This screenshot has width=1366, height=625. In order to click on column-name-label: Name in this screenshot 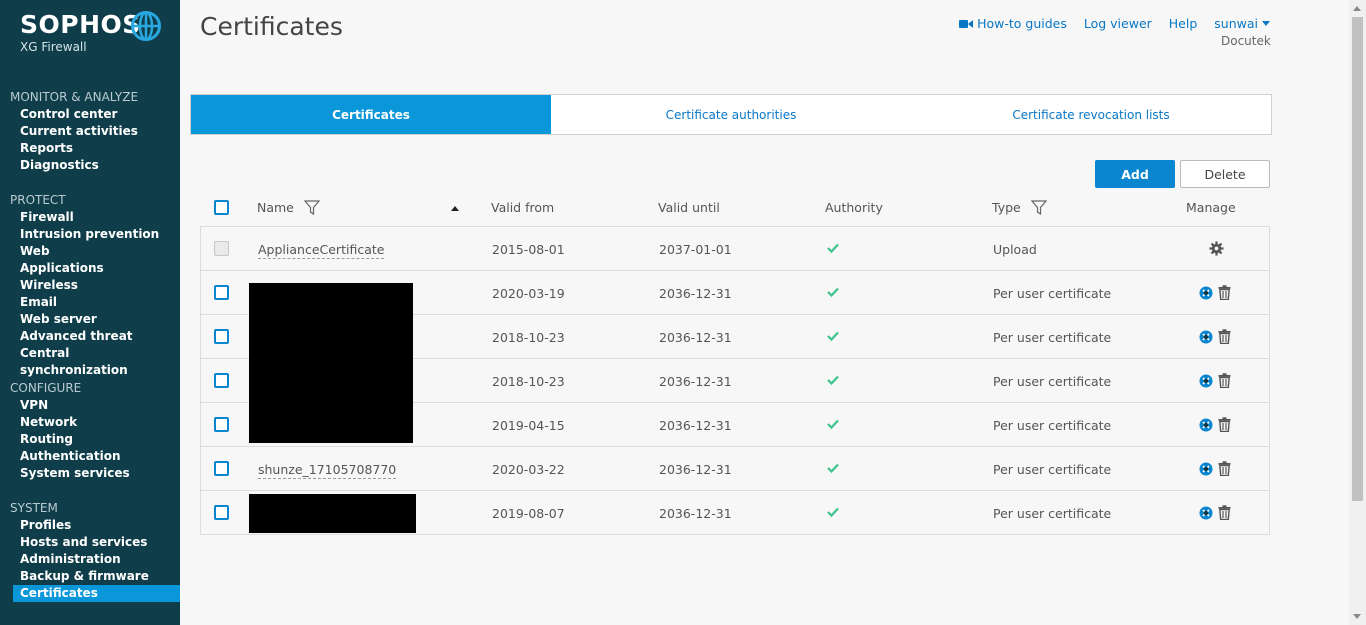, I will do `click(275, 207)`.